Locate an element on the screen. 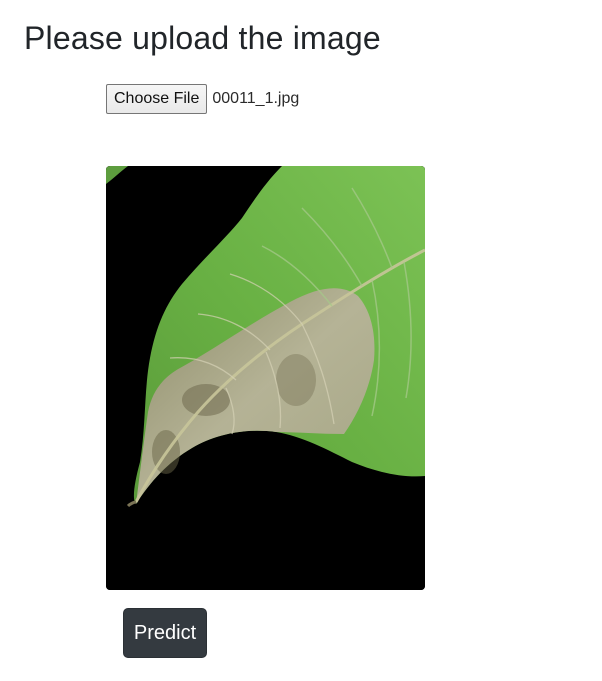  page-title: Please upload the image is located at coordinates (202, 38).